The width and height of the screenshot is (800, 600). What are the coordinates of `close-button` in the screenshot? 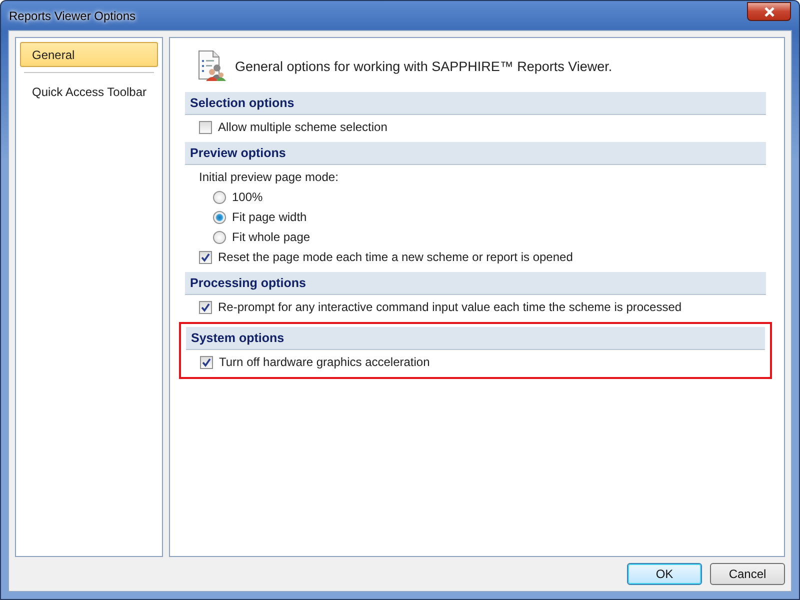 It's located at (769, 11).